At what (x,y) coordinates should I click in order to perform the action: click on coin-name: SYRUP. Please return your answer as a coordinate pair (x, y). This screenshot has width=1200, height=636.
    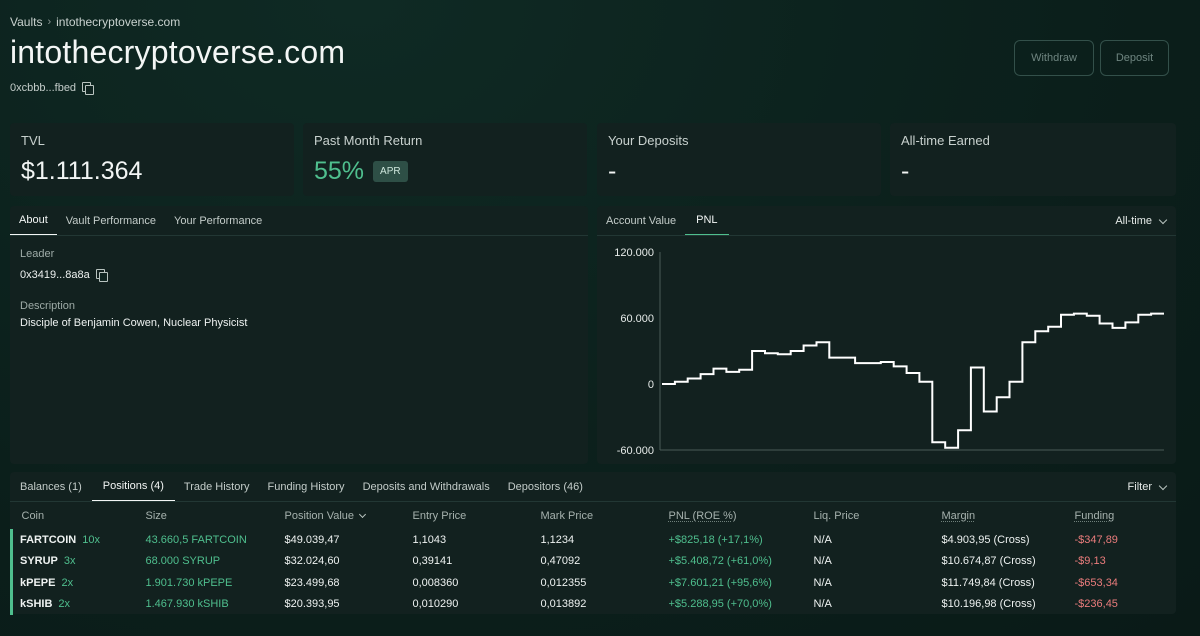
    Looking at the image, I should click on (39, 561).